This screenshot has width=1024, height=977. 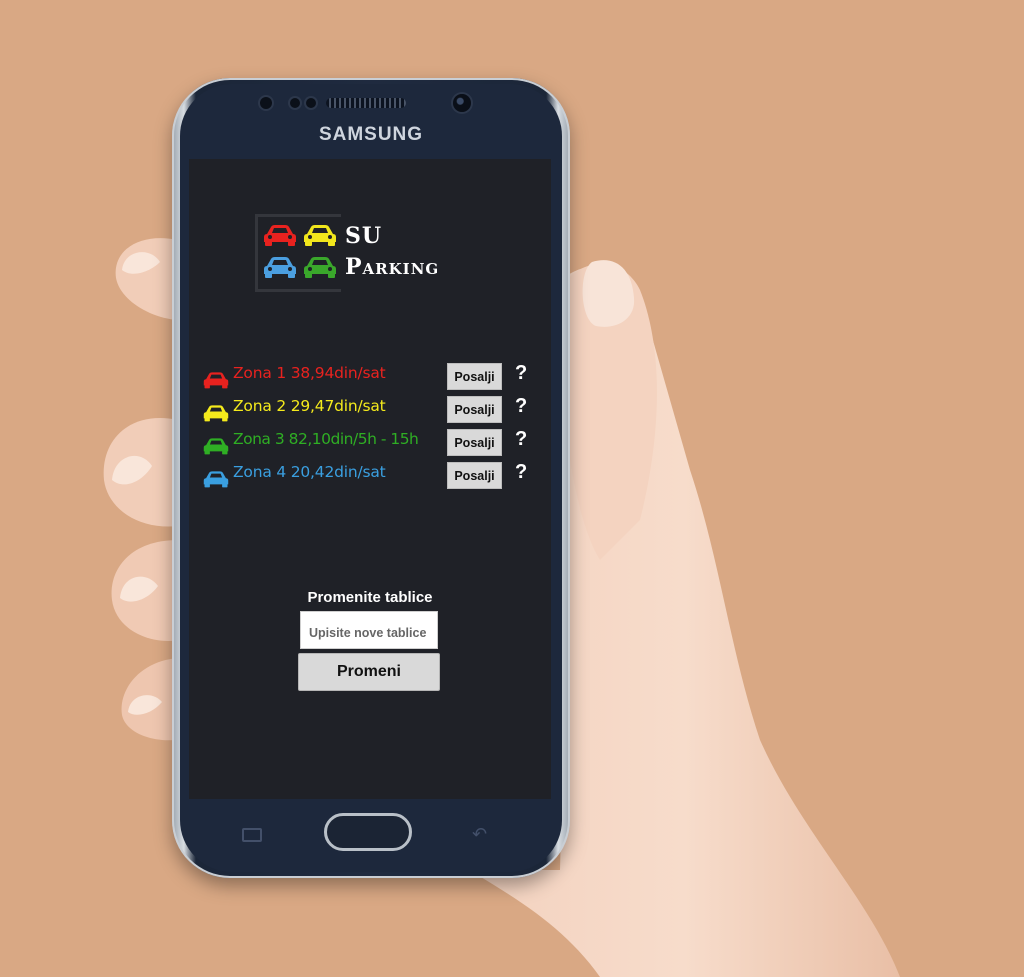 I want to click on brand-label: SAMSUNG, so click(x=371, y=134).